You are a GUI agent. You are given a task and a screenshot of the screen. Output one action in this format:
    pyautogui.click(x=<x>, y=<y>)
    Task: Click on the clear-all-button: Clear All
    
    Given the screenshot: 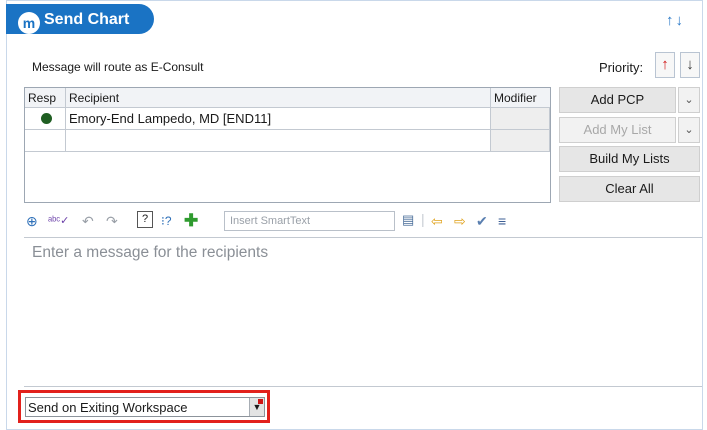 What is the action you would take?
    pyautogui.click(x=629, y=189)
    